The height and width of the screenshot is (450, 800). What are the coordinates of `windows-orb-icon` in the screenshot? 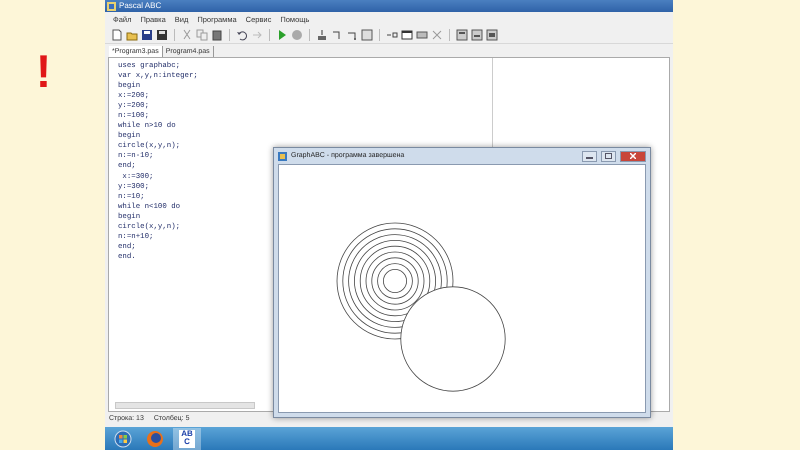 It's located at (123, 439).